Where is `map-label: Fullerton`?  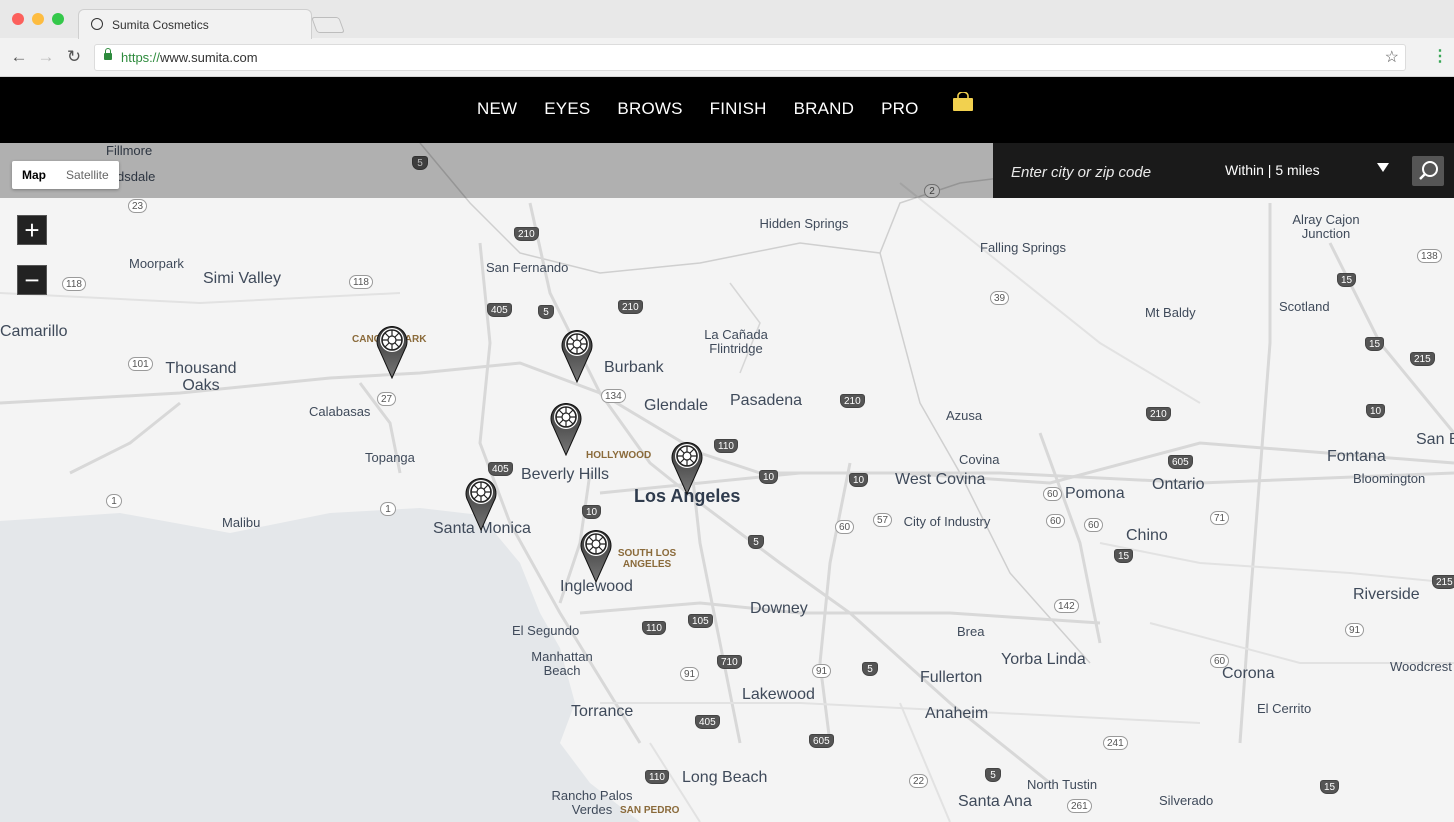
map-label: Fullerton is located at coordinates (951, 677).